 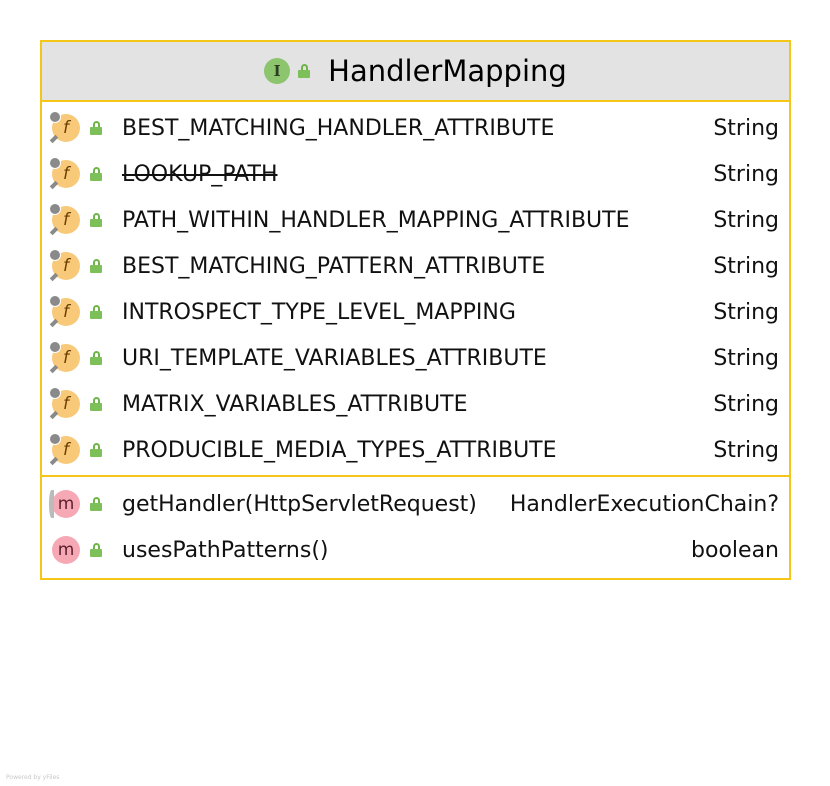 What do you see at coordinates (299, 504) in the screenshot?
I see `method-signature: getHandler(HttpServletRequest)` at bounding box center [299, 504].